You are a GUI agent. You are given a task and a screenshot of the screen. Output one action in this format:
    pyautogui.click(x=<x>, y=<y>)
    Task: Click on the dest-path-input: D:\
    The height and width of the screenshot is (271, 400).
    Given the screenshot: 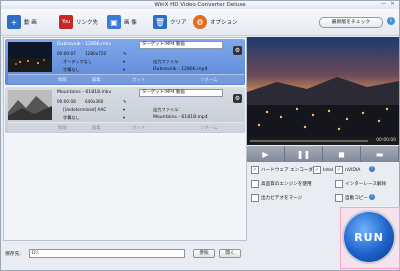 What is the action you would take?
    pyautogui.click(x=107, y=253)
    